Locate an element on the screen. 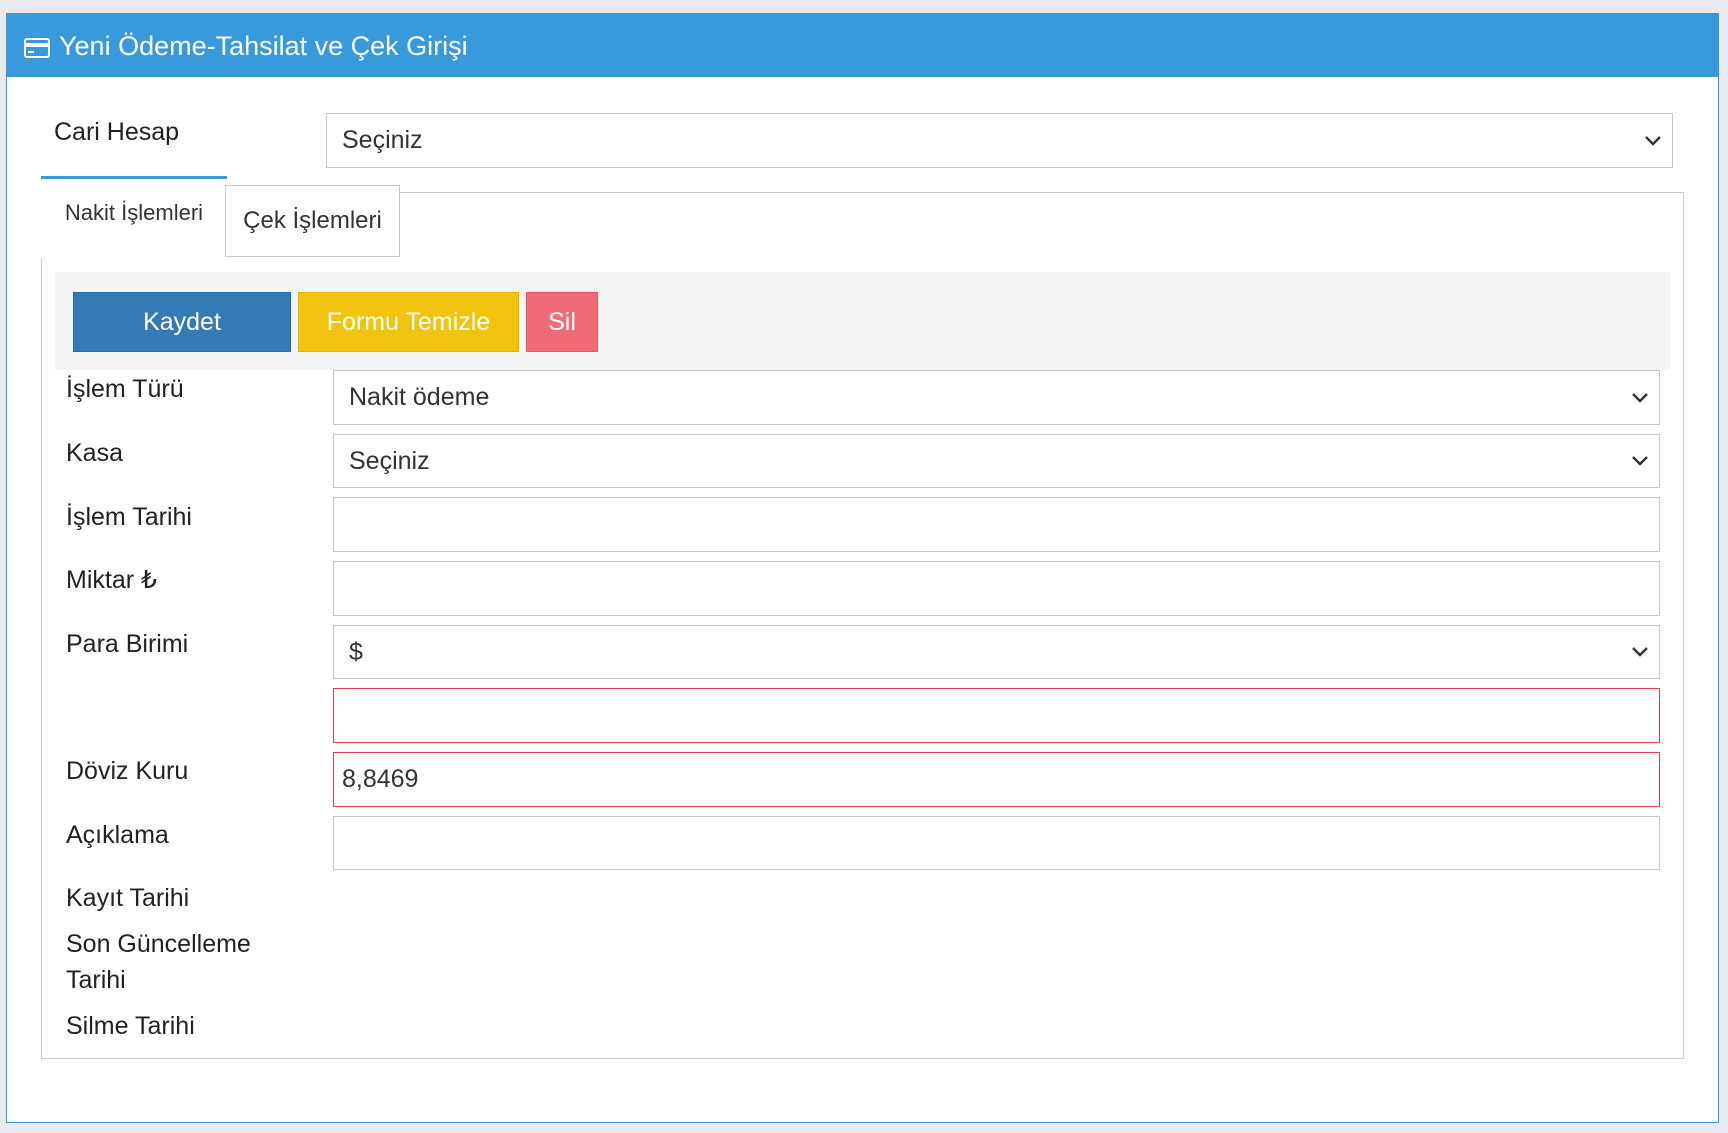 The height and width of the screenshot is (1133, 1728). para-birimi-label: Para Birimi is located at coordinates (127, 644).